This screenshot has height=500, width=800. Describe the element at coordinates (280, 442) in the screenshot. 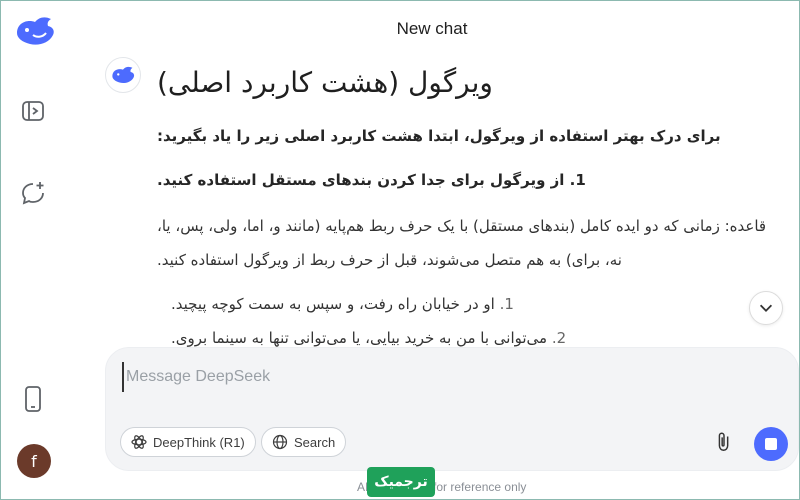

I see `globe-icon` at that location.